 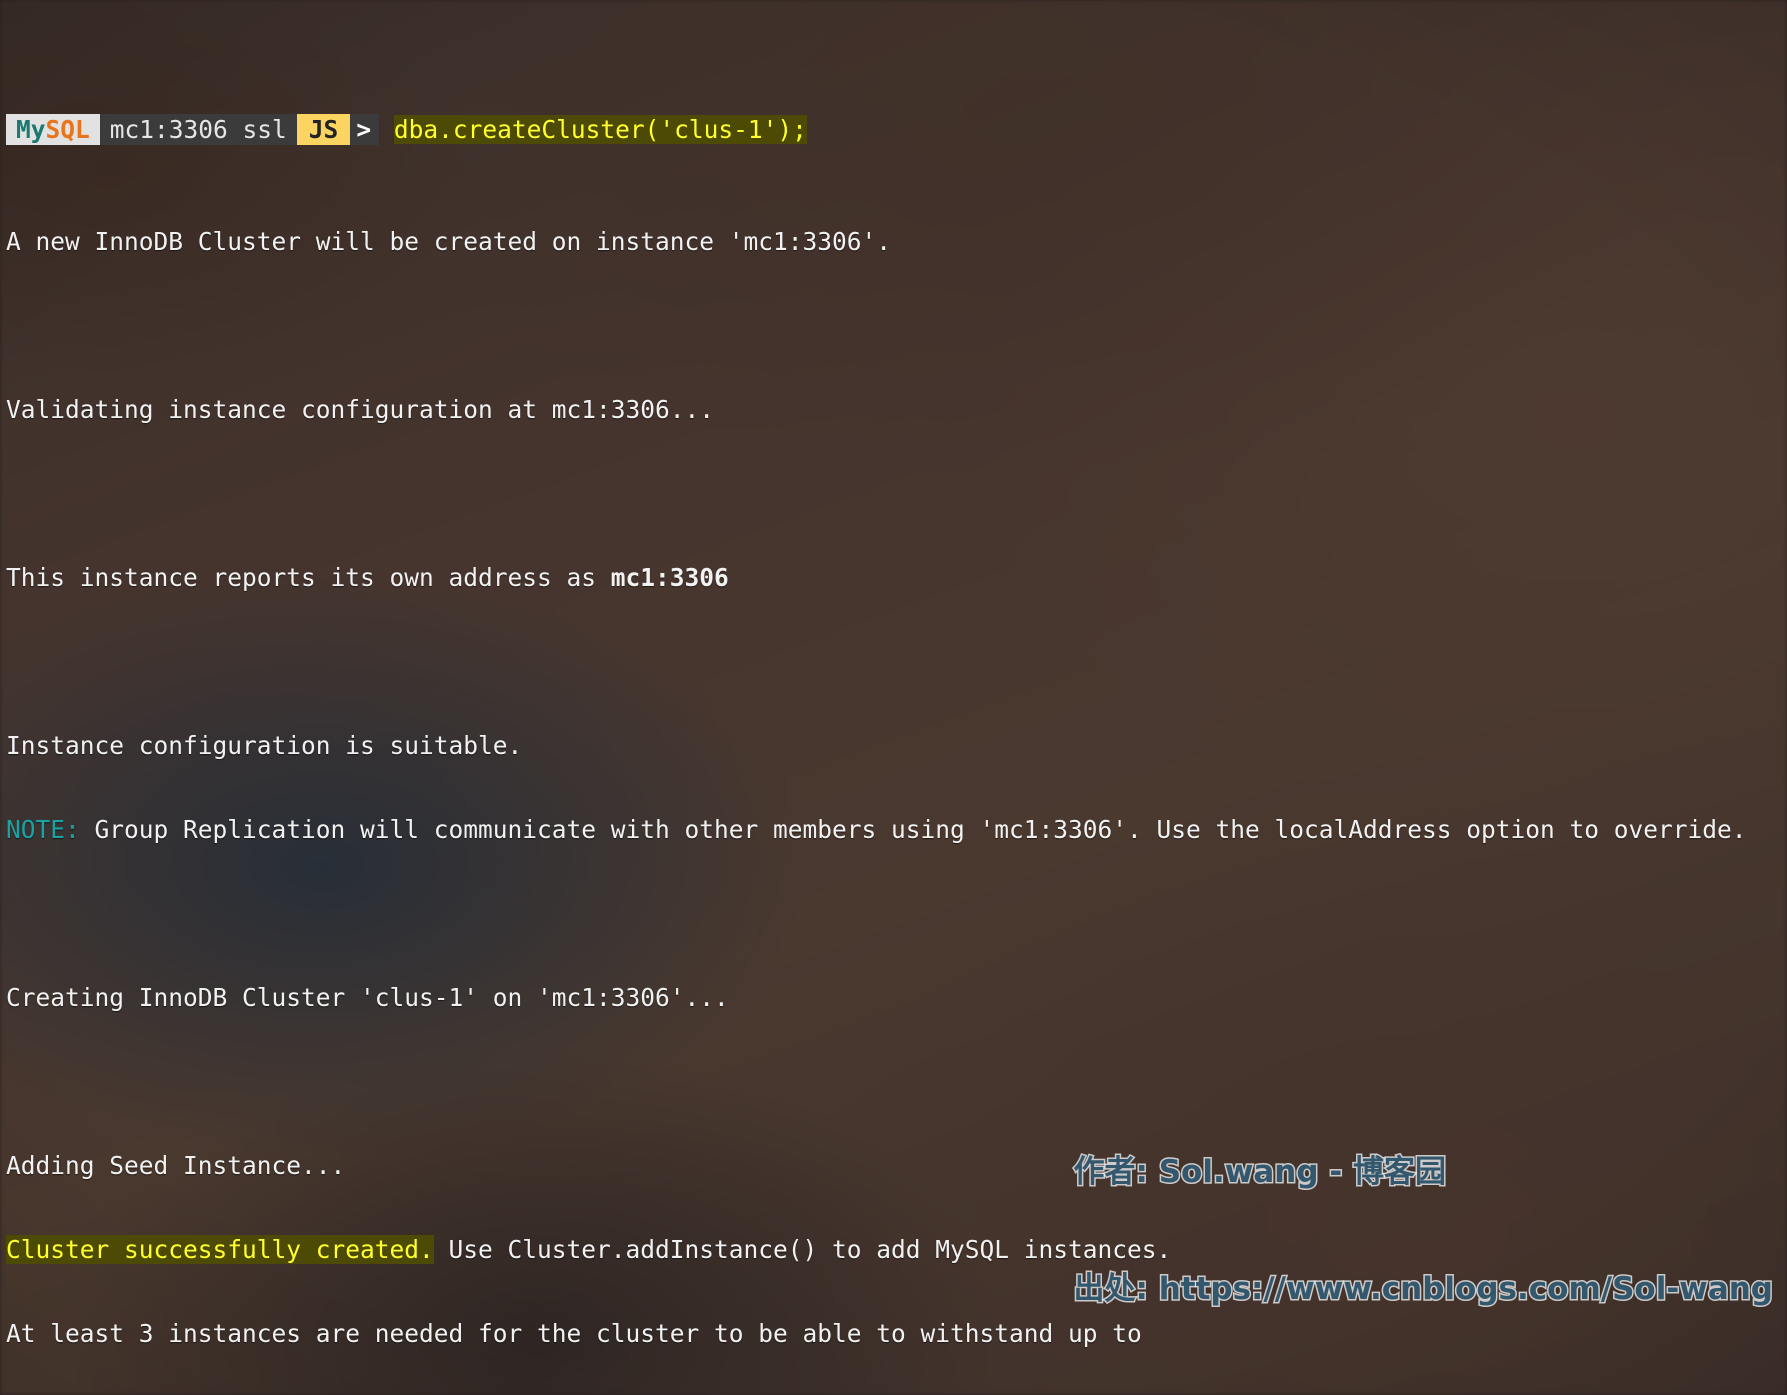 I want to click on command-create-cluster: dba.createCluster('clus-1');, so click(x=600, y=129).